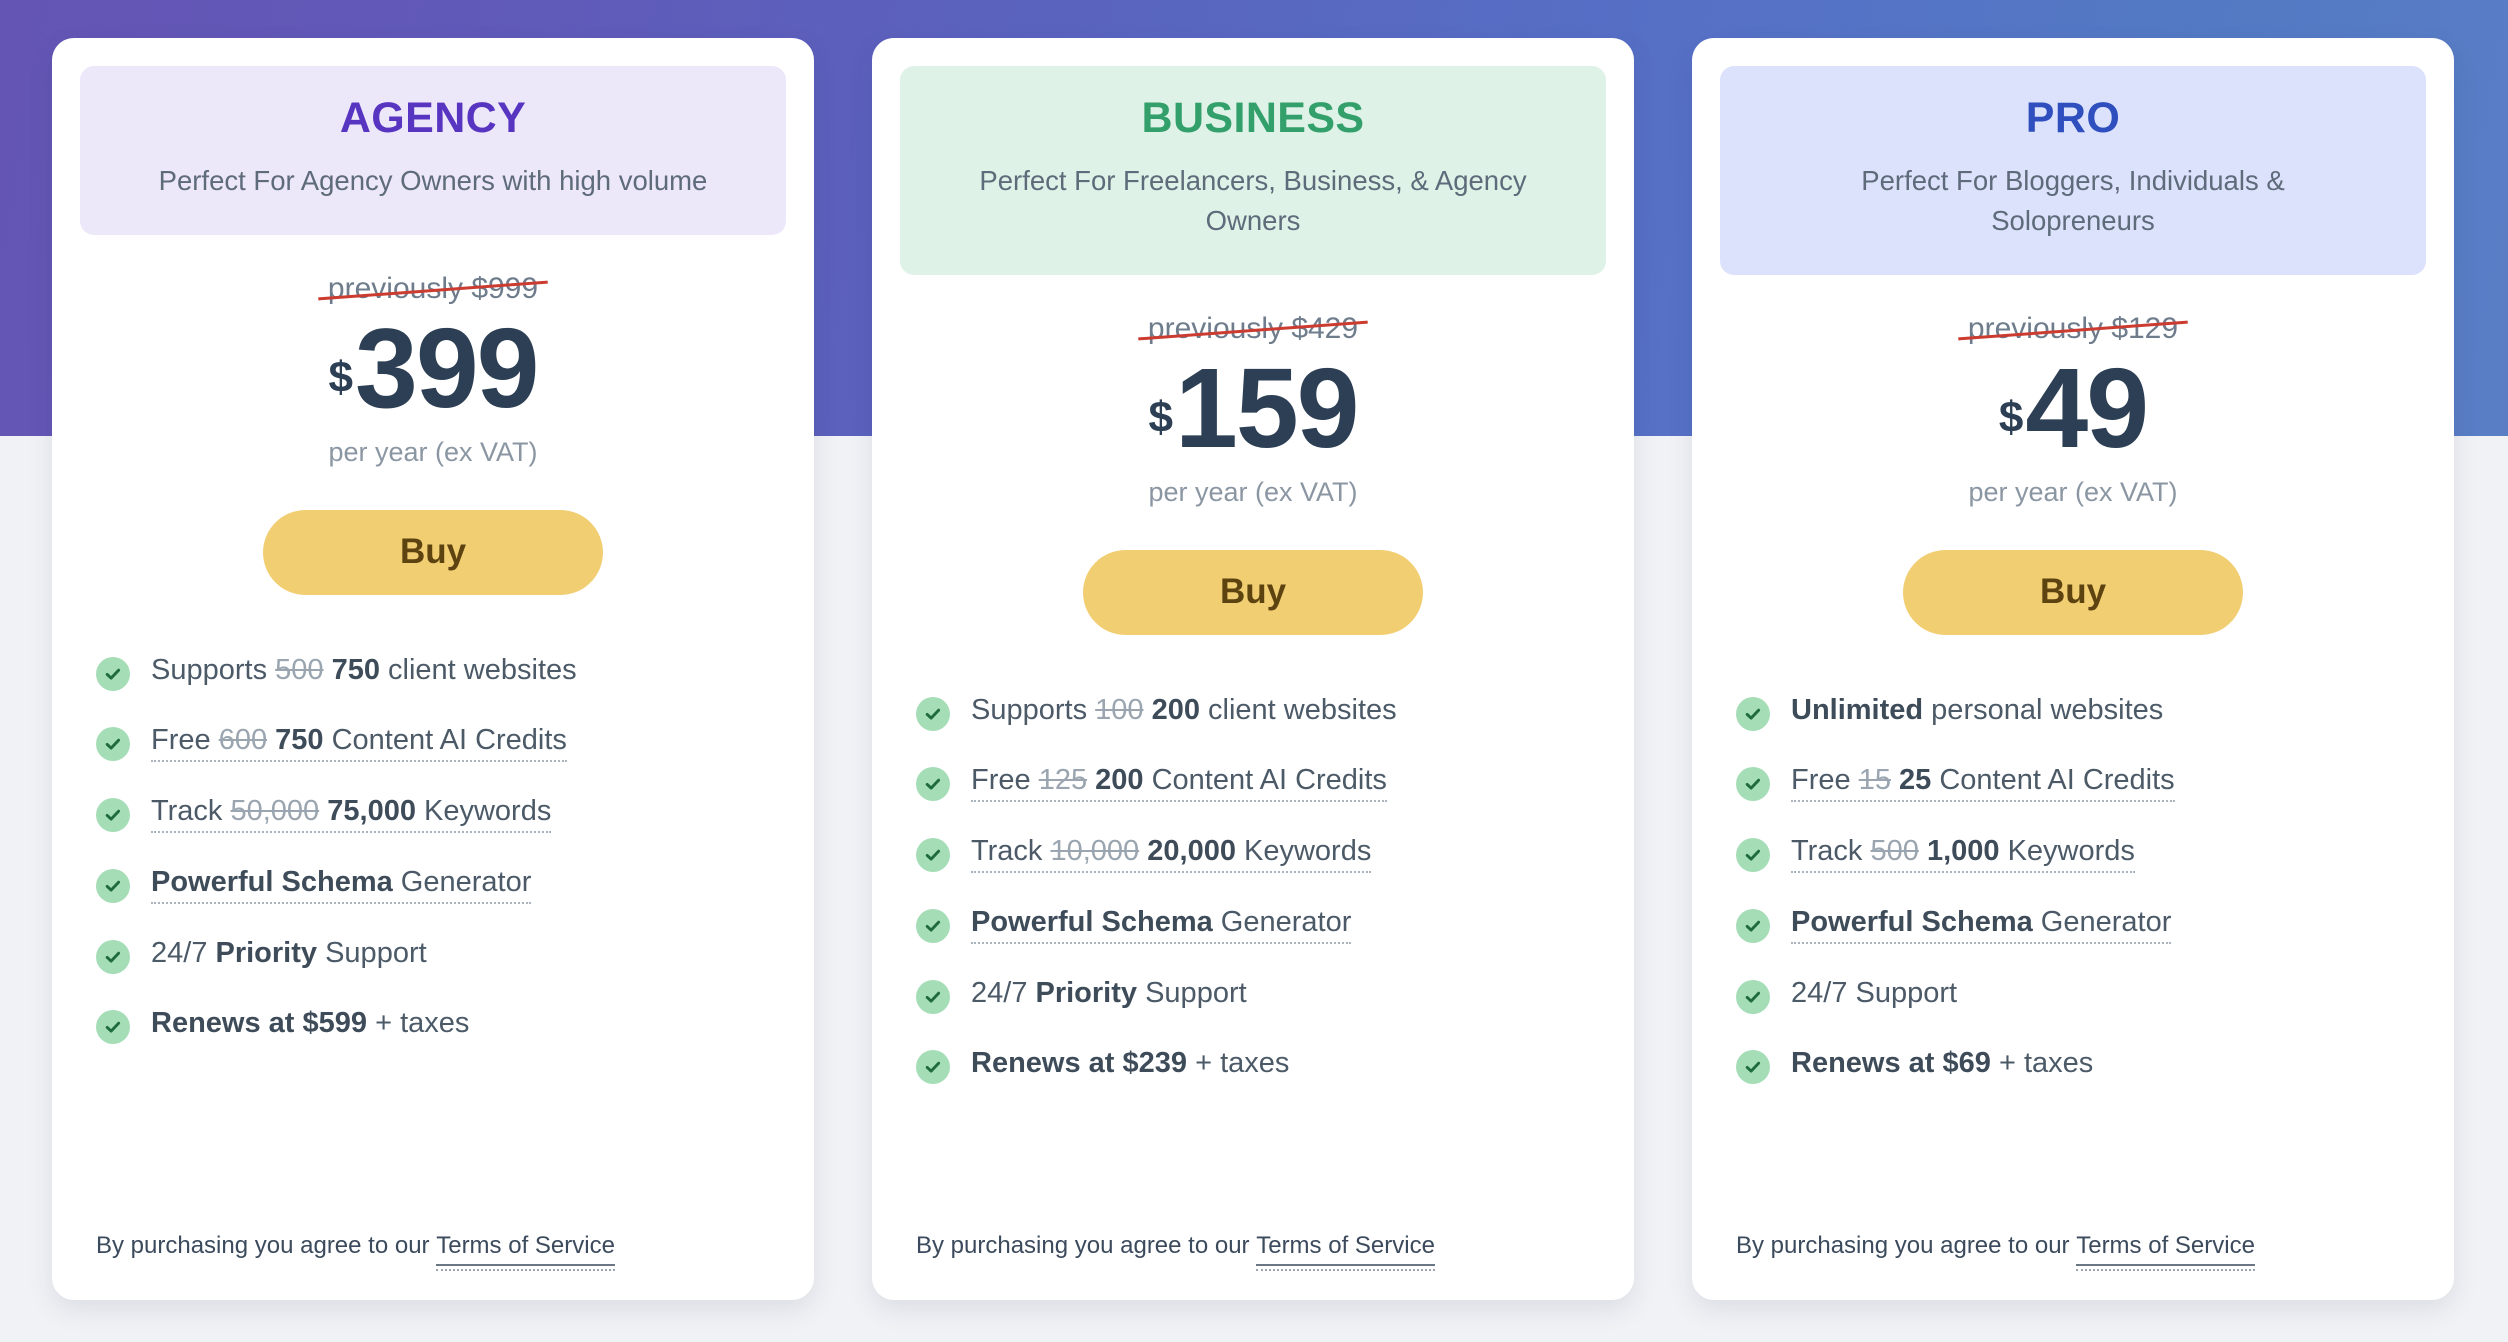 The width and height of the screenshot is (2508, 1342). I want to click on buy-button-pro: Buy, so click(2073, 592).